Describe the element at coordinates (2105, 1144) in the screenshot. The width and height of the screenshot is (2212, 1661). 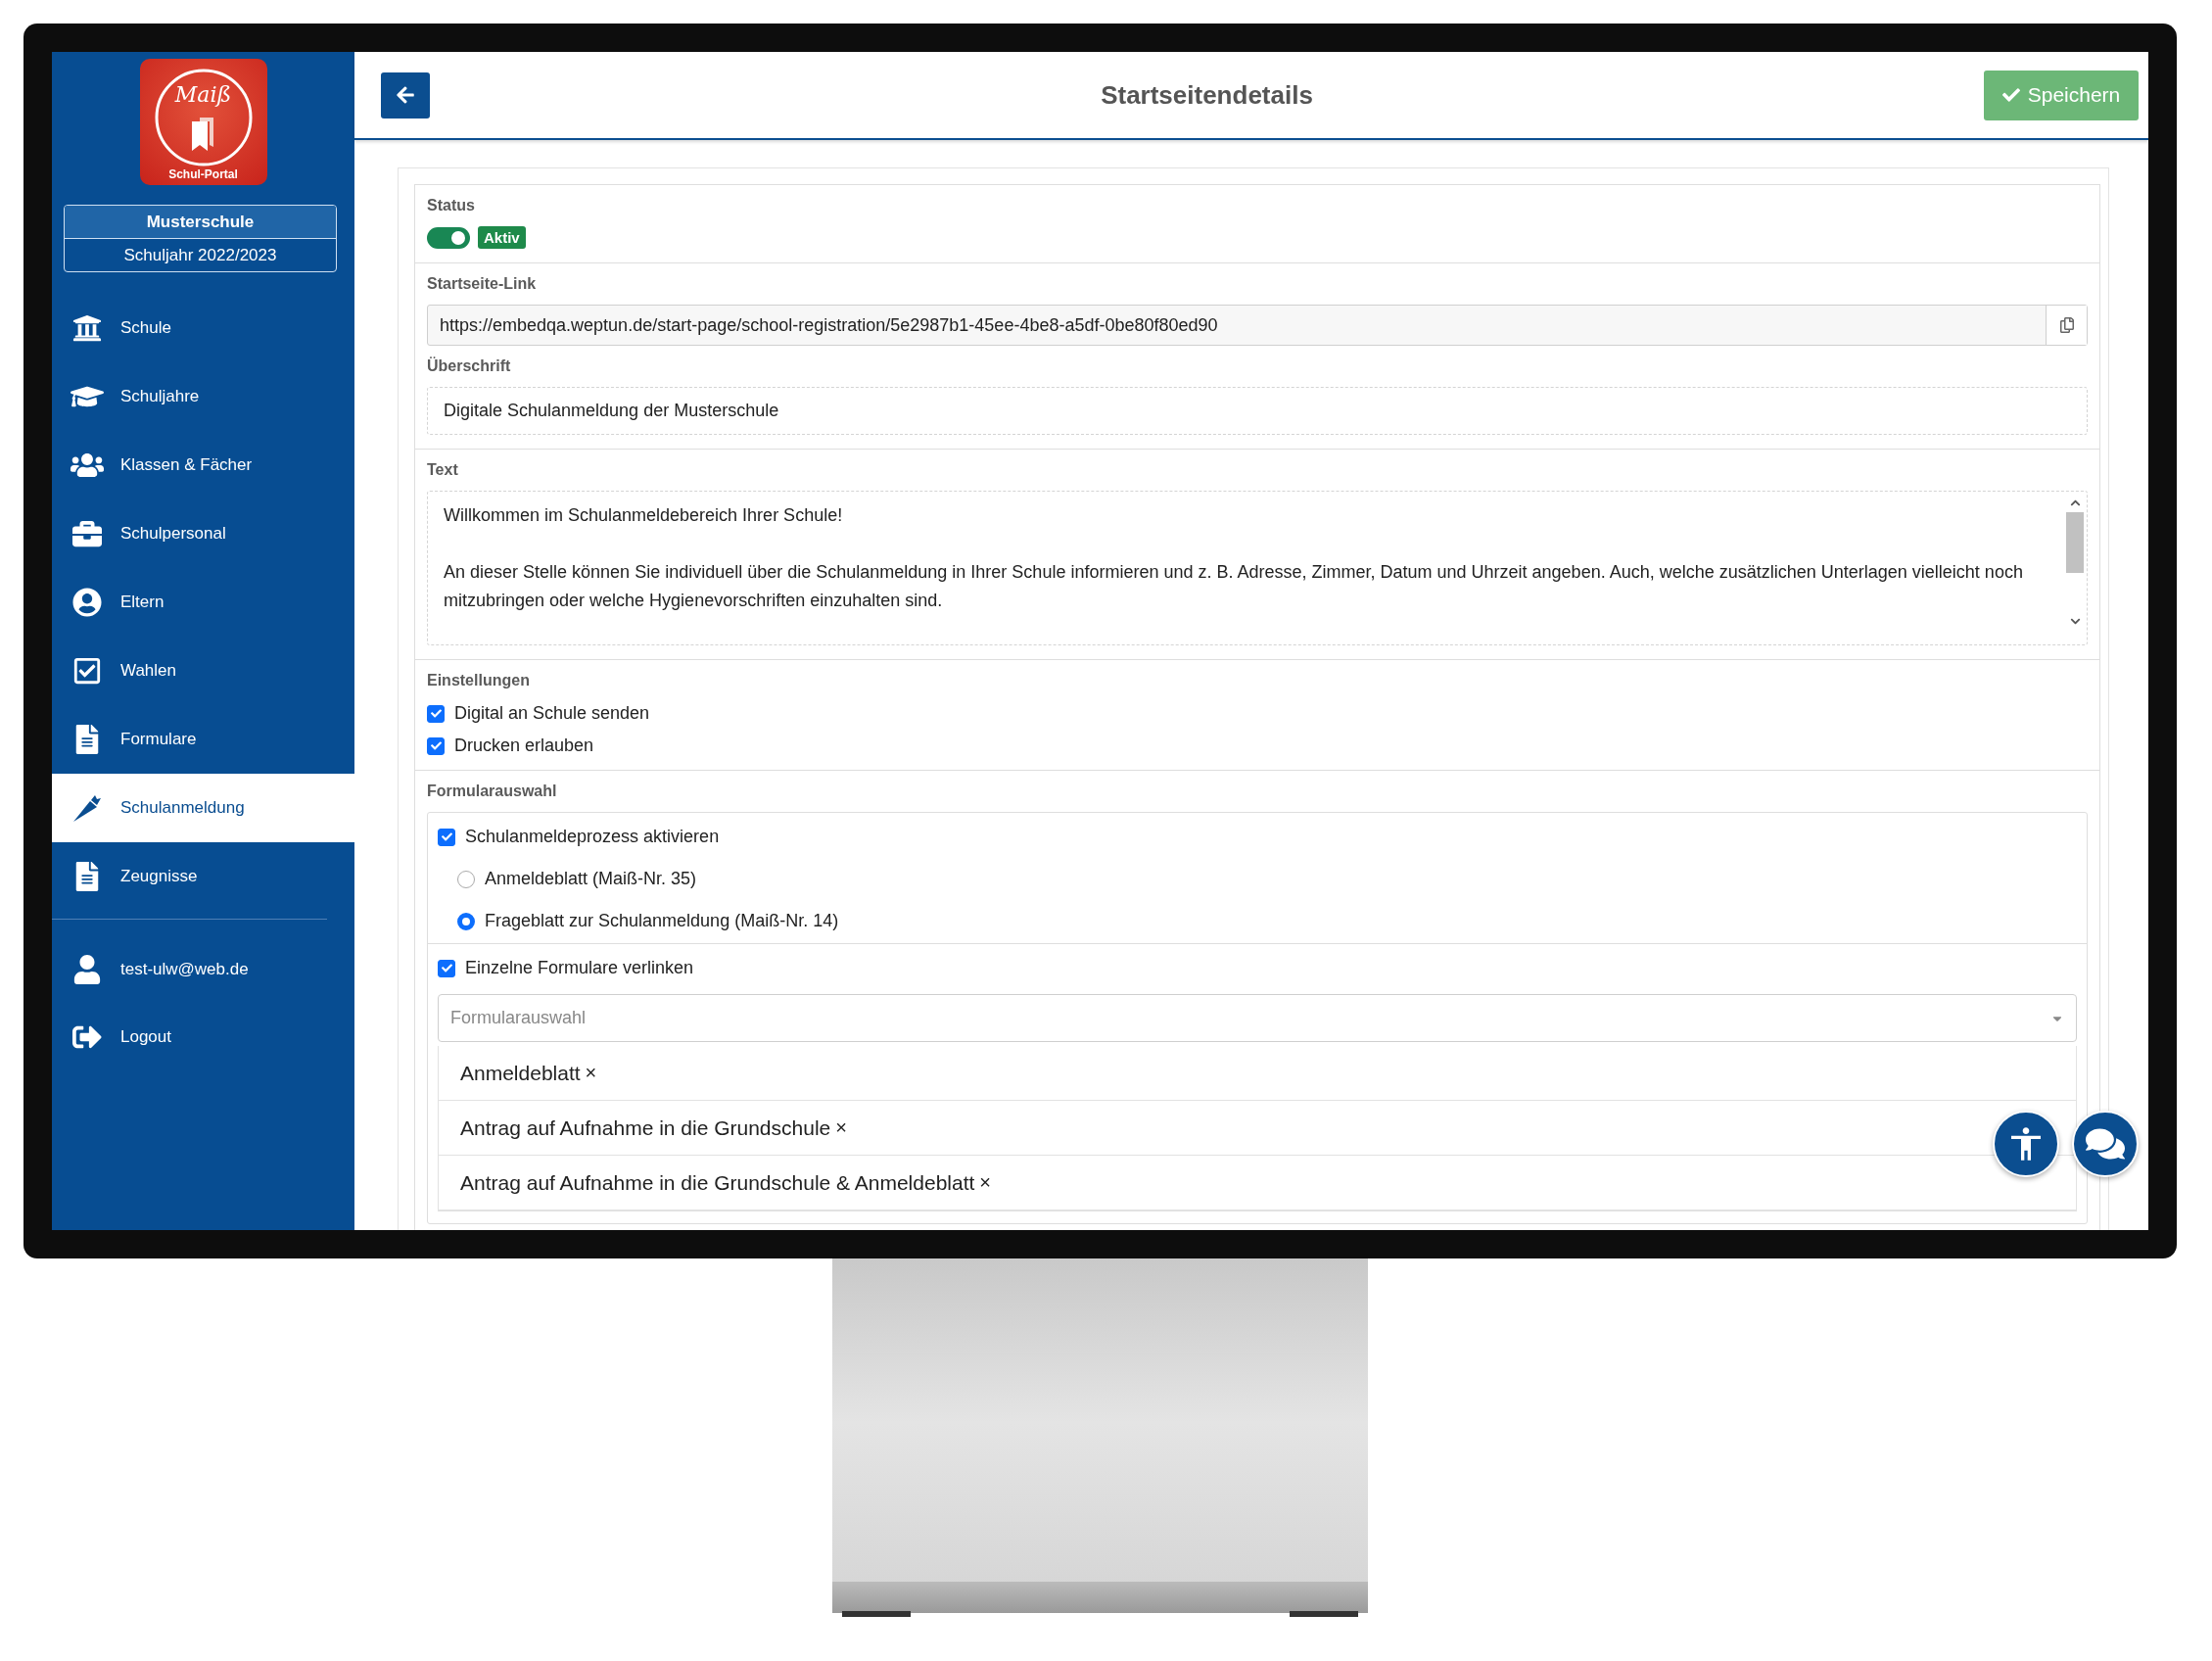
I see `chat-button` at that location.